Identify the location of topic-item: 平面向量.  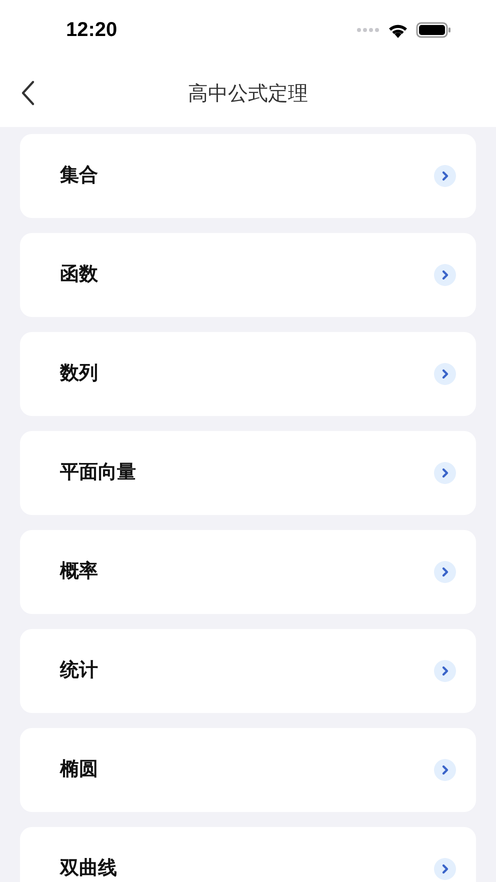
(248, 473).